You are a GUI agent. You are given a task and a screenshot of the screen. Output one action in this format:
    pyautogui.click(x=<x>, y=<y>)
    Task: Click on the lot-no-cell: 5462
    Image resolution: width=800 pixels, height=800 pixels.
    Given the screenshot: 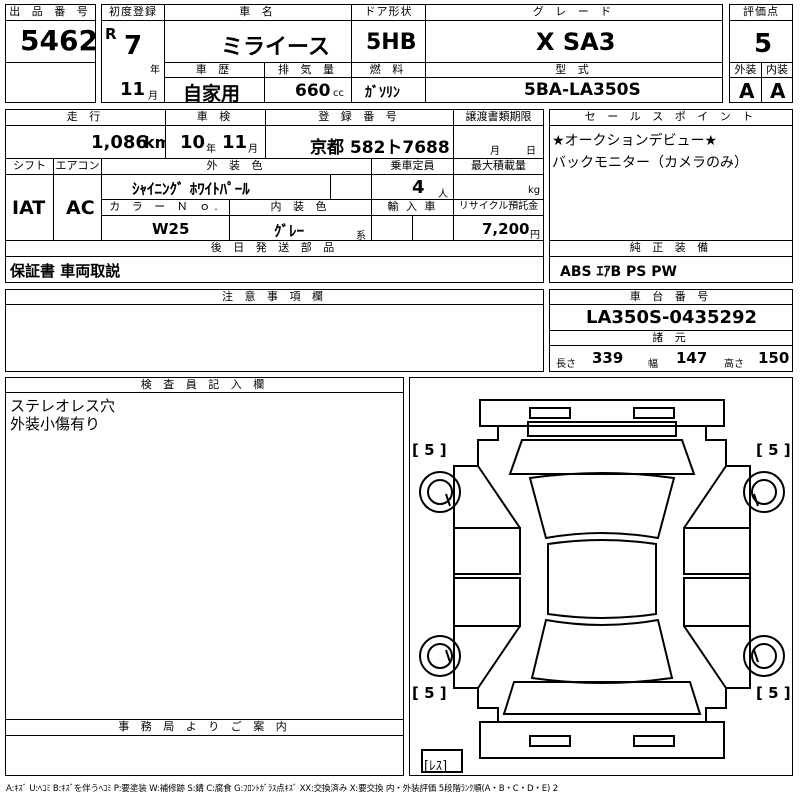 What is the action you would take?
    pyautogui.click(x=51, y=41)
    